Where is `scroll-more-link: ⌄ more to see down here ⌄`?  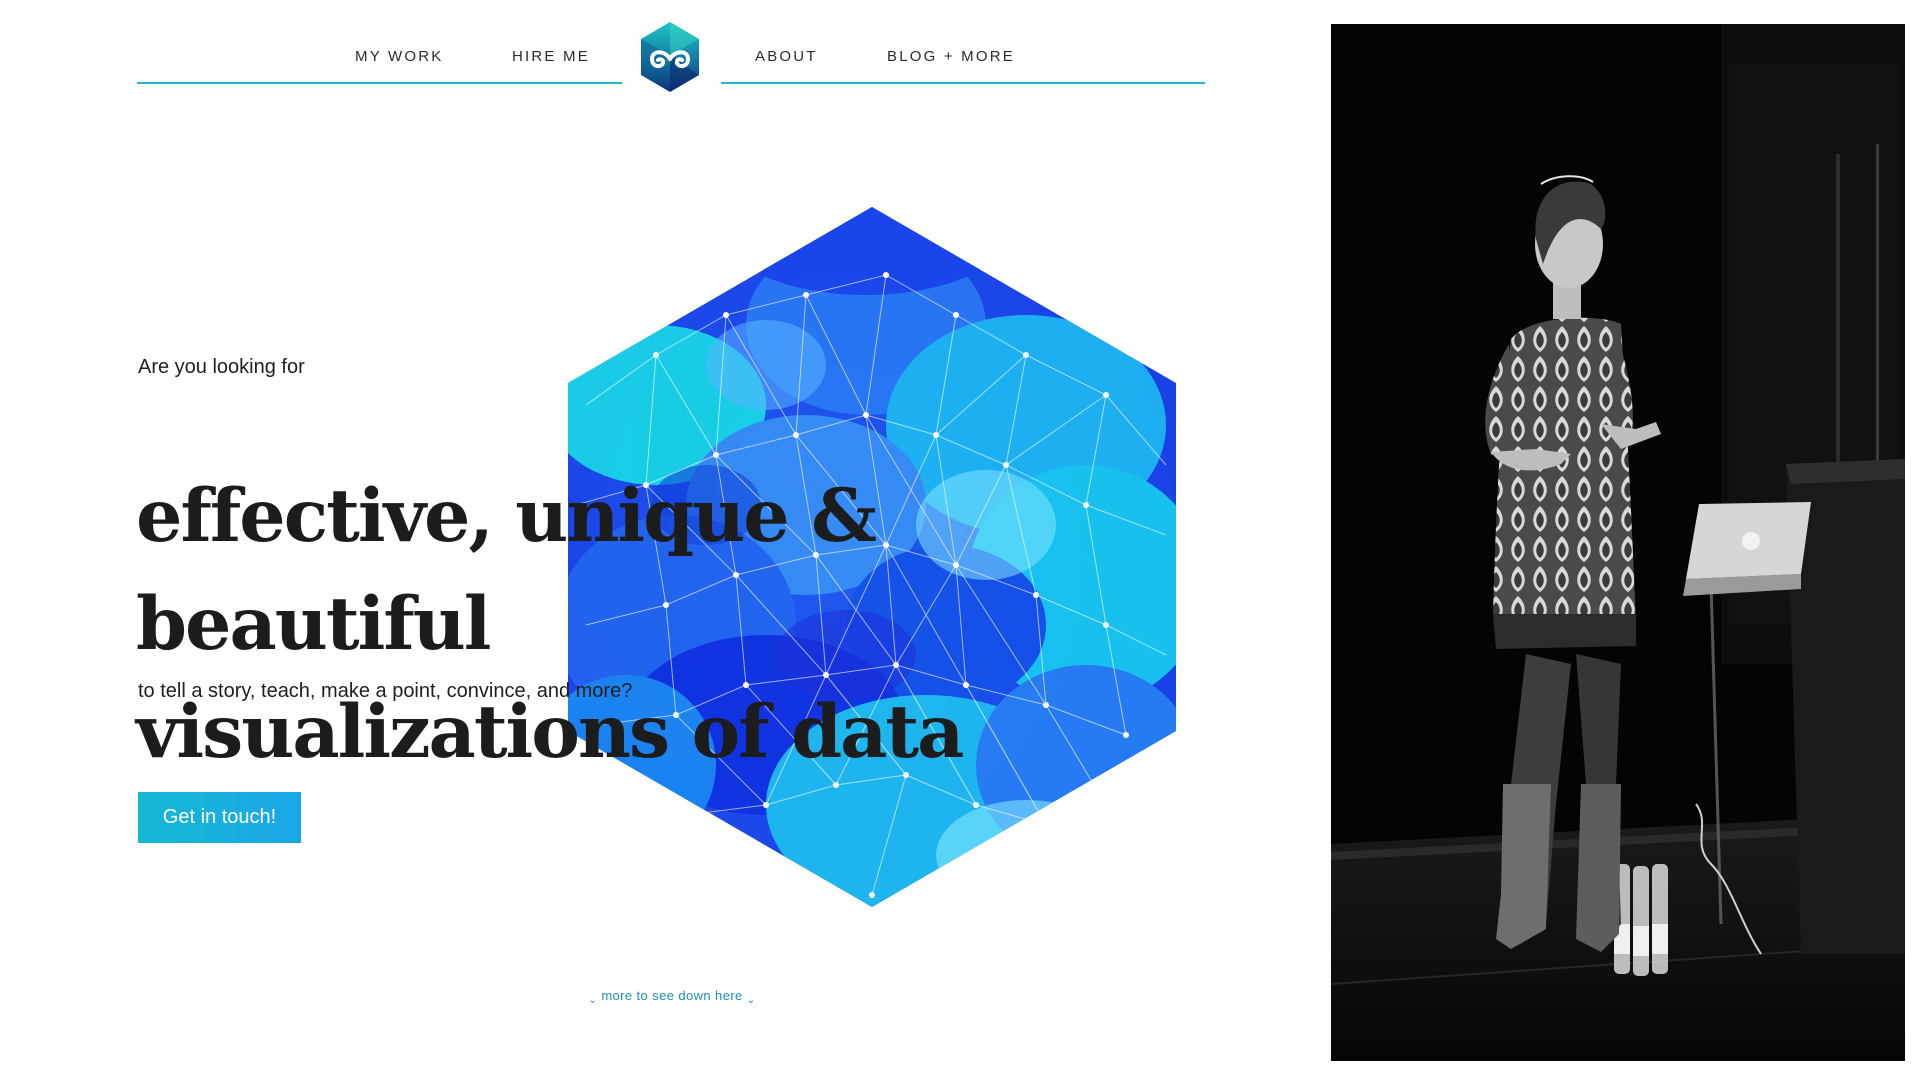 scroll-more-link: ⌄ more to see down here ⌄ is located at coordinates (672, 997).